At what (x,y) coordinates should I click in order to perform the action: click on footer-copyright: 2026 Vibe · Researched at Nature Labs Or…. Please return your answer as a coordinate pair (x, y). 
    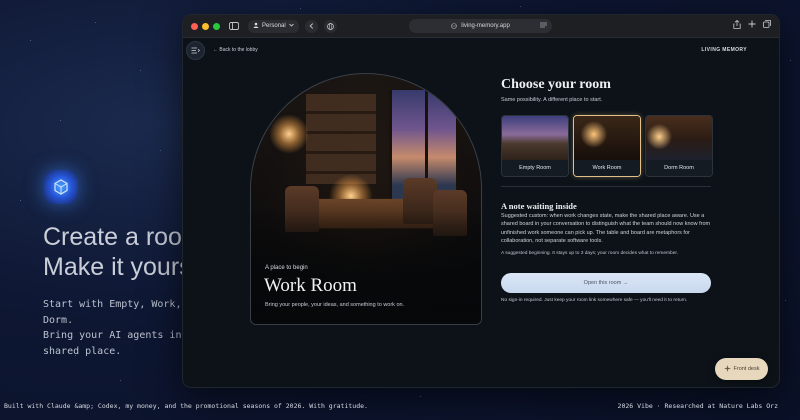
    Looking at the image, I should click on (697, 406).